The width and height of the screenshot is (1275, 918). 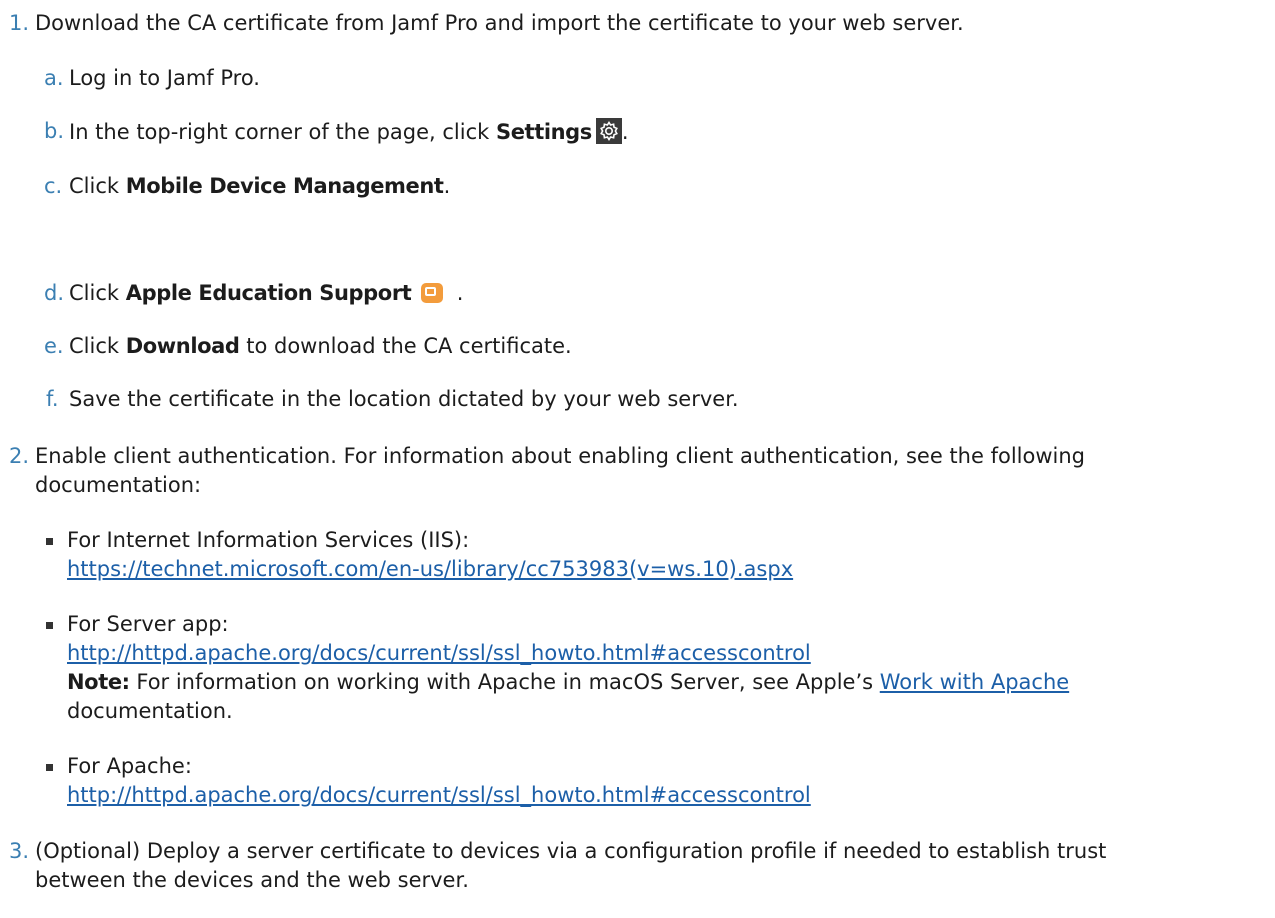 What do you see at coordinates (19, 23) in the screenshot?
I see `step-number: 1.` at bounding box center [19, 23].